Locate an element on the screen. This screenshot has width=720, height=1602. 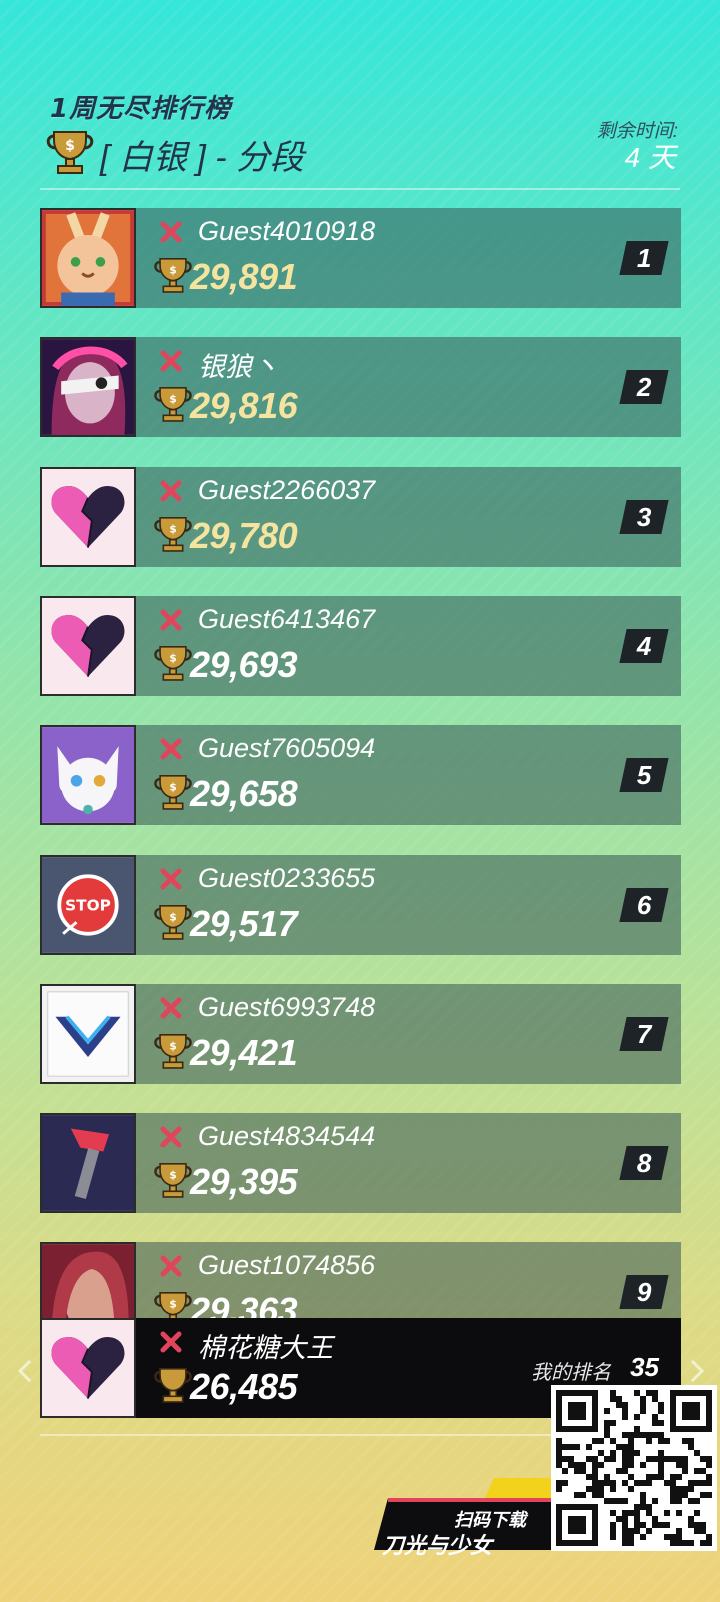
my-score: 26,485 is located at coordinates (244, 1386).